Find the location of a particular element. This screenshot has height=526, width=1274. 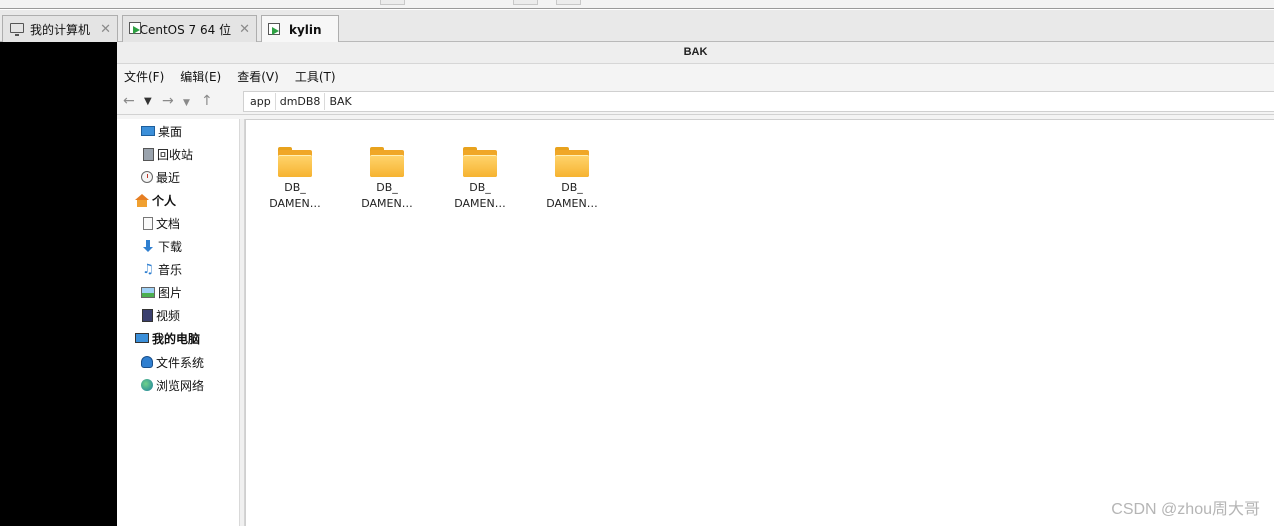

sidebar-item-label: 最近 is located at coordinates (168, 177).